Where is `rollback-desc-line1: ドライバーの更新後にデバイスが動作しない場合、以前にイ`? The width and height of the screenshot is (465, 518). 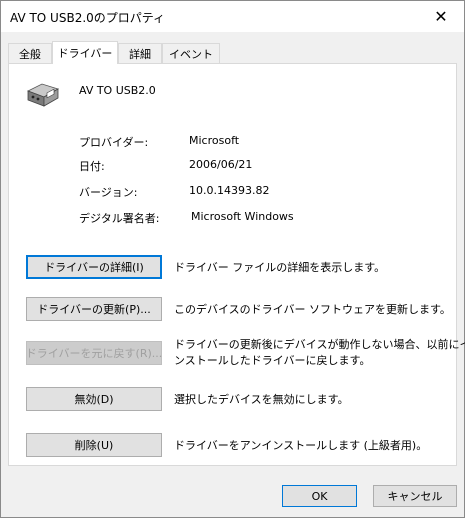
rollback-desc-line1: ドライバーの更新後にデバイスが動作しない場合、以前にイ is located at coordinates (319, 344).